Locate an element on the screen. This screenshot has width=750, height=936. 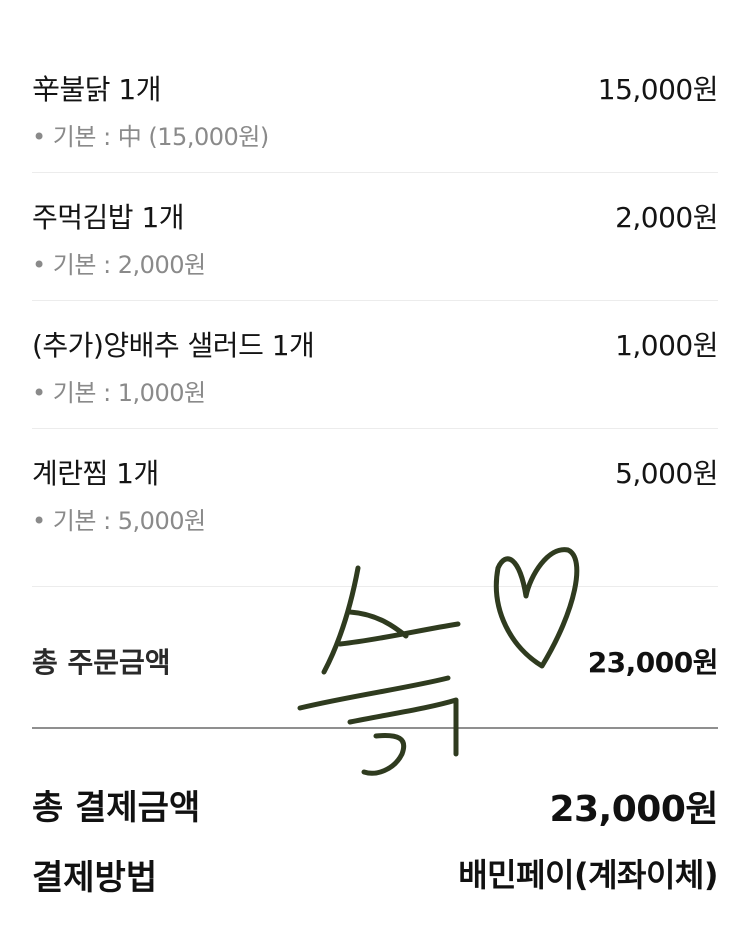
subtotal-row: 총 주문금액 23,000원 is located at coordinates (375, 657).